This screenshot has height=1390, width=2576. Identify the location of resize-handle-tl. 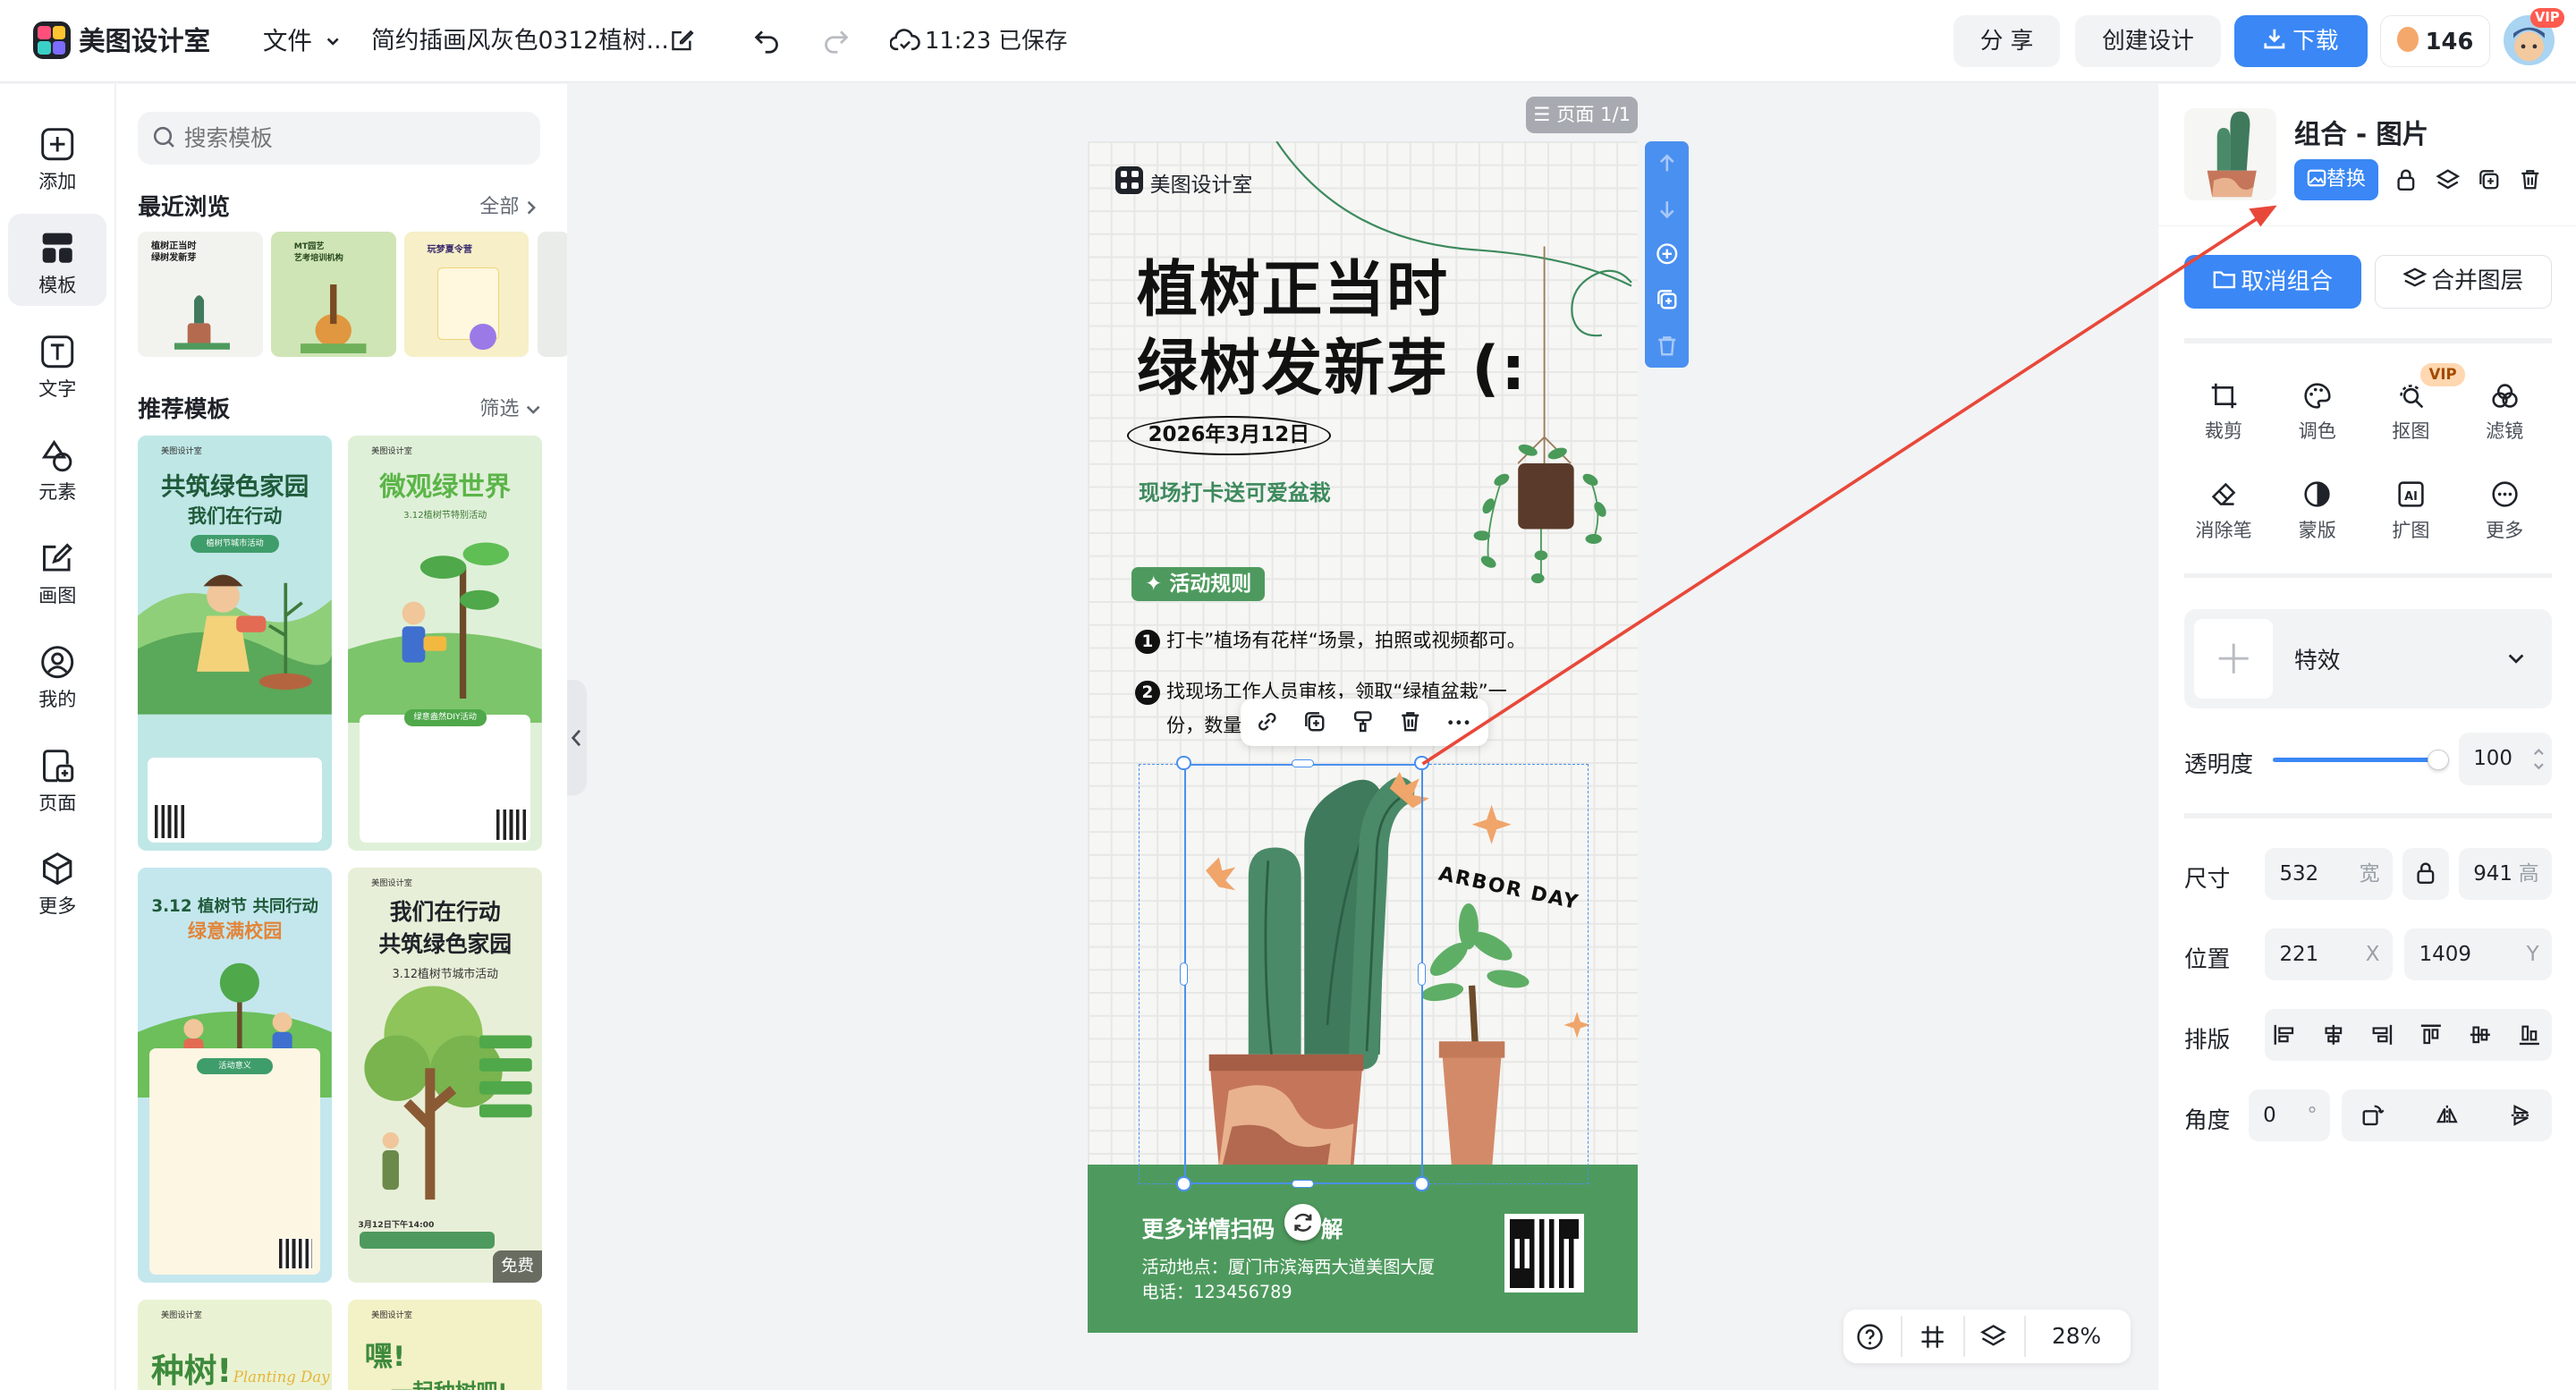
(1183, 763).